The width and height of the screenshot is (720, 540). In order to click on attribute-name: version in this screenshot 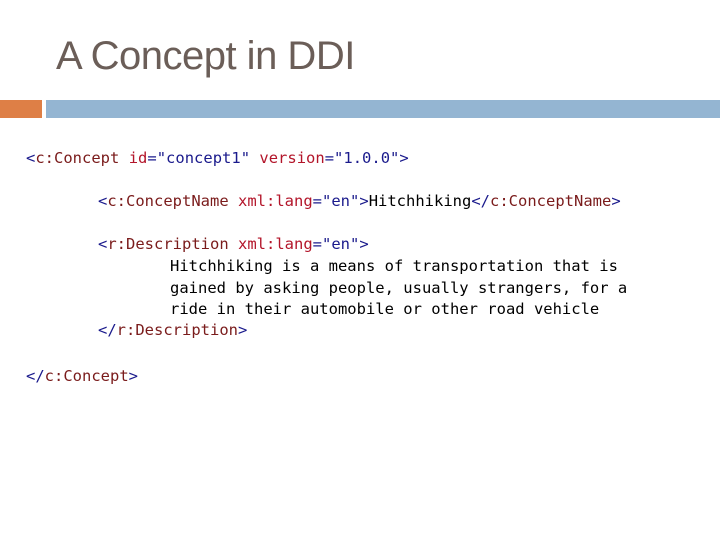, I will do `click(292, 158)`.